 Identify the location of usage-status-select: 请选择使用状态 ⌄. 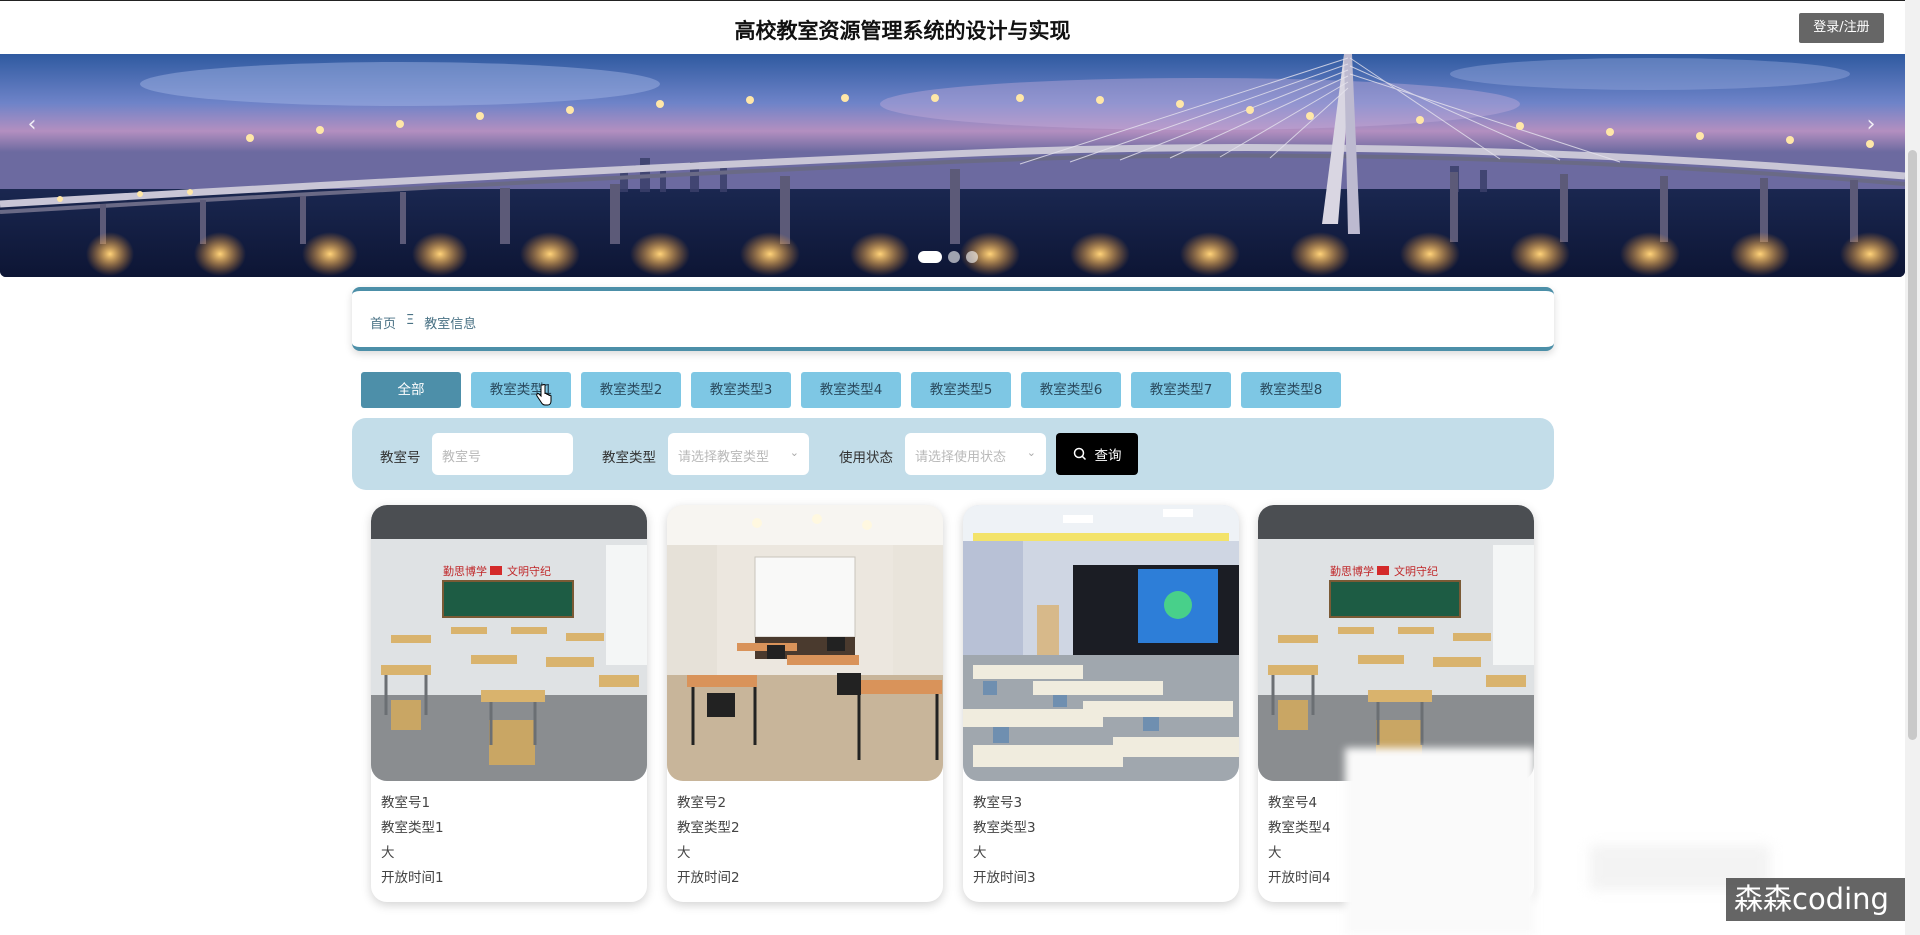
(975, 454).